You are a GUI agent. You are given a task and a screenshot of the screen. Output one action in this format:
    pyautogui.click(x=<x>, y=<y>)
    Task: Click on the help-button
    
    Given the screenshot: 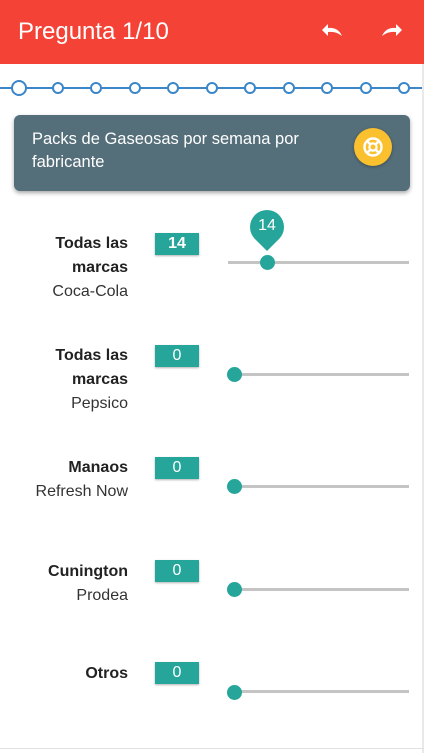 What is the action you would take?
    pyautogui.click(x=373, y=147)
    